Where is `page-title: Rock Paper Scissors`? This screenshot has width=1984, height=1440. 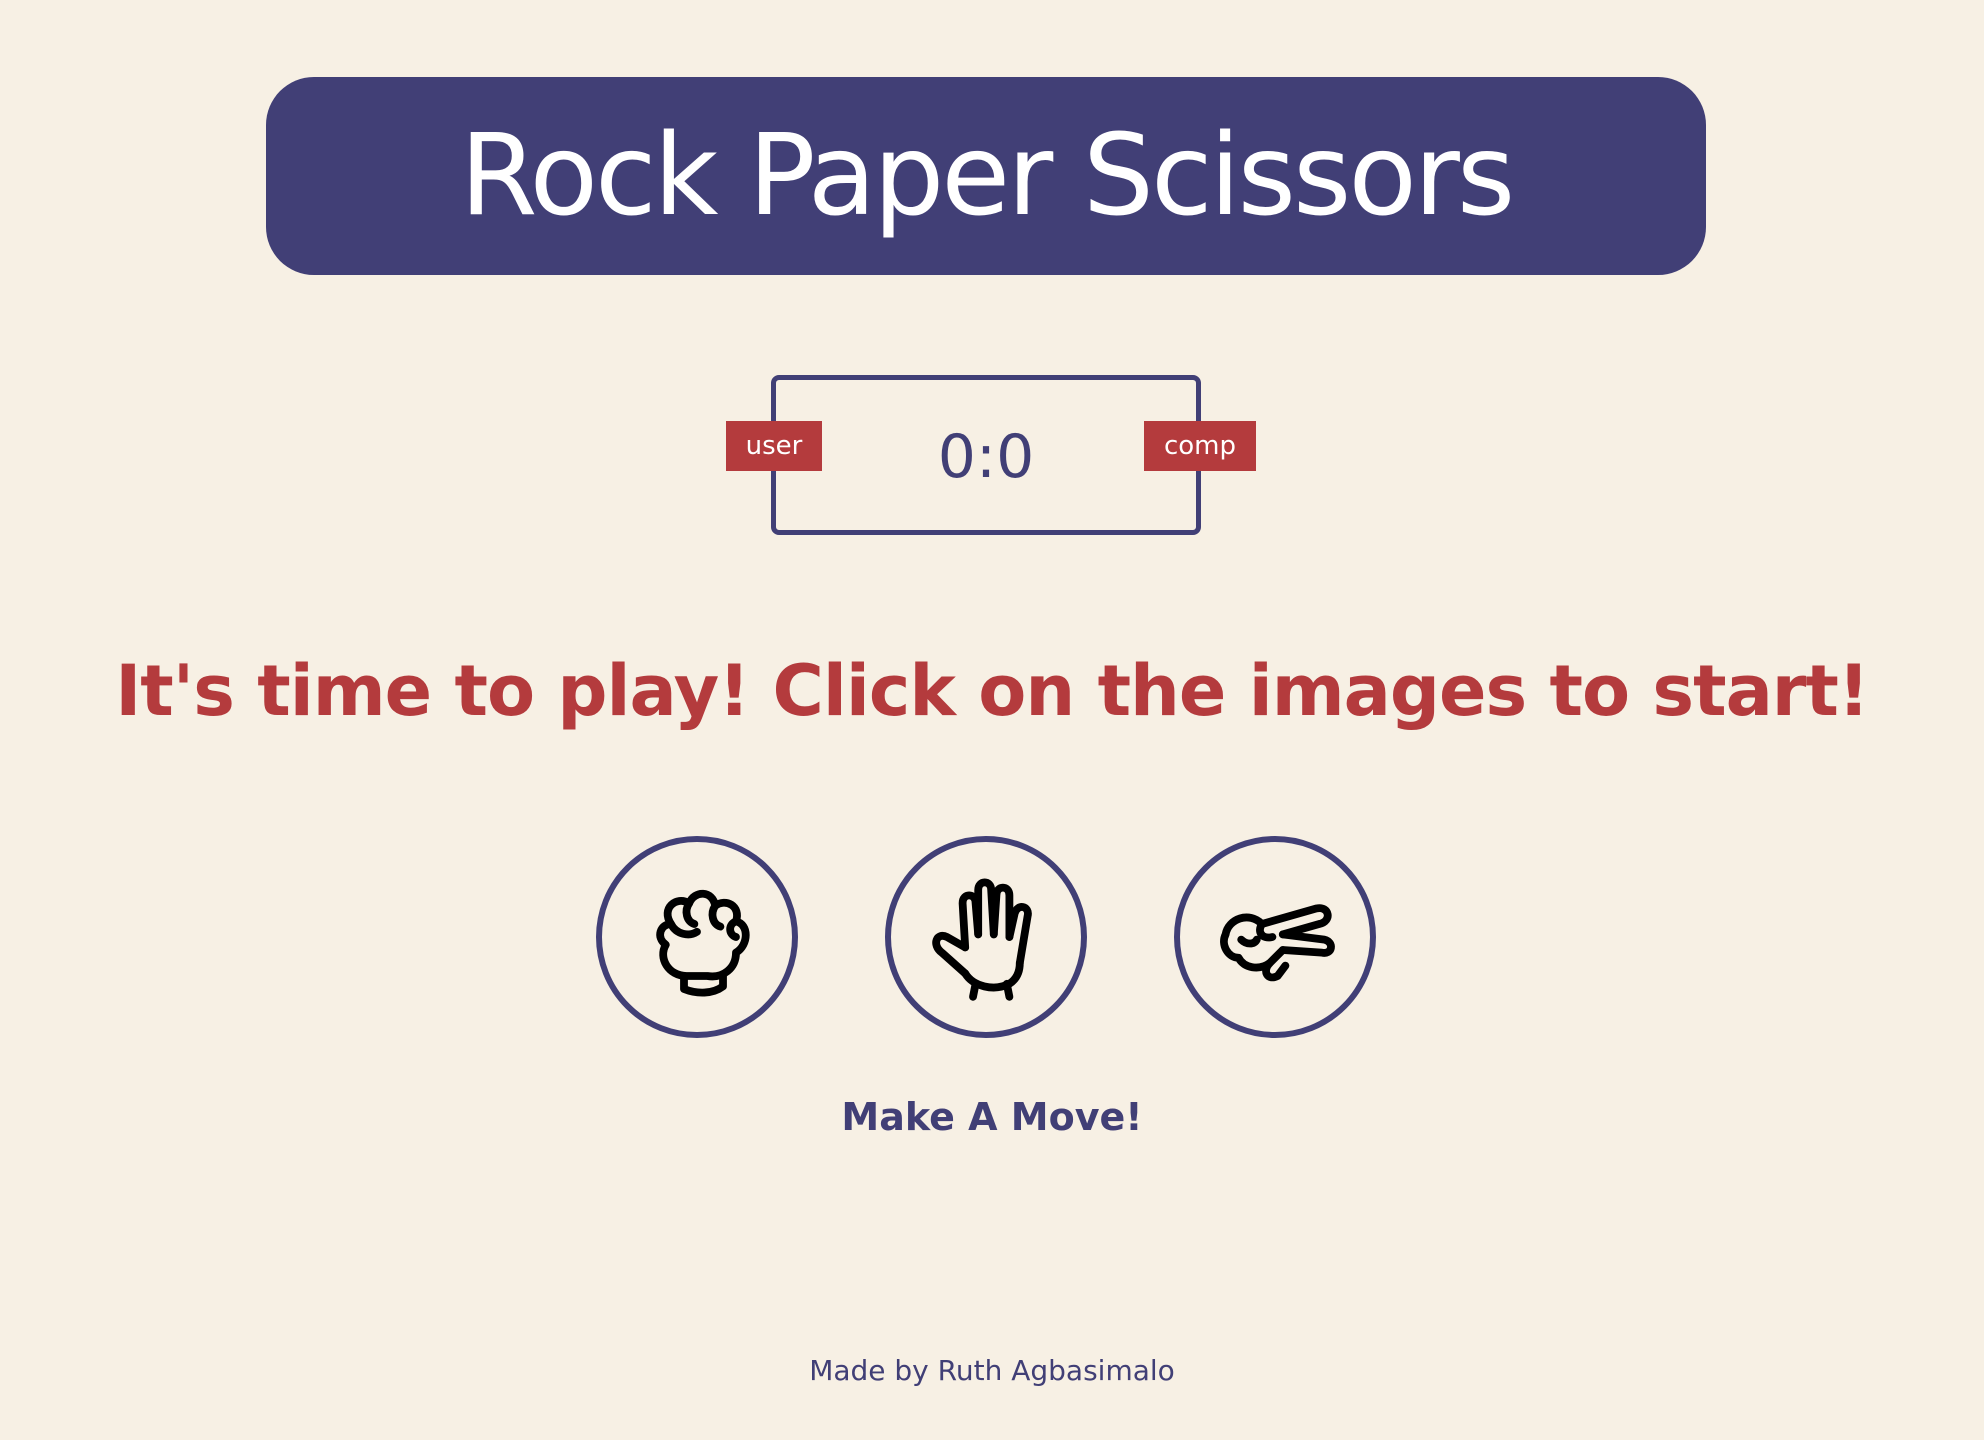
page-title: Rock Paper Scissors is located at coordinates (987, 176).